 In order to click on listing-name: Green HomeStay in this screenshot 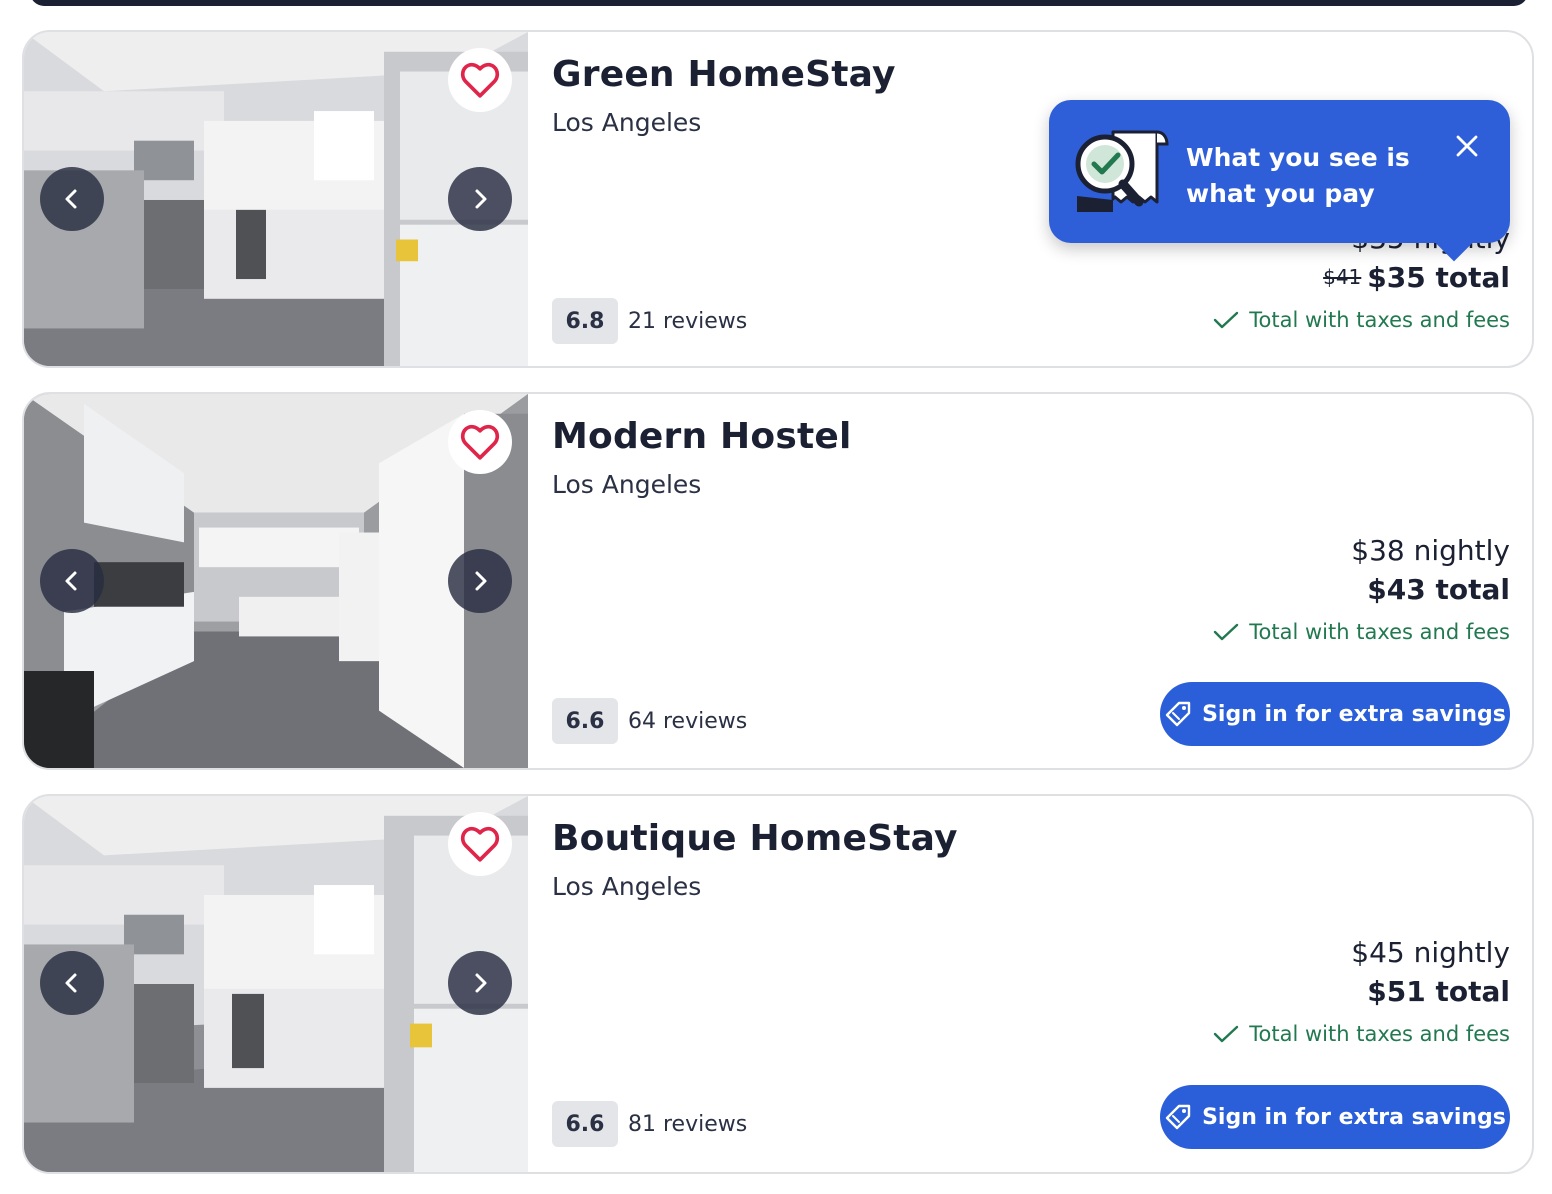, I will do `click(724, 74)`.